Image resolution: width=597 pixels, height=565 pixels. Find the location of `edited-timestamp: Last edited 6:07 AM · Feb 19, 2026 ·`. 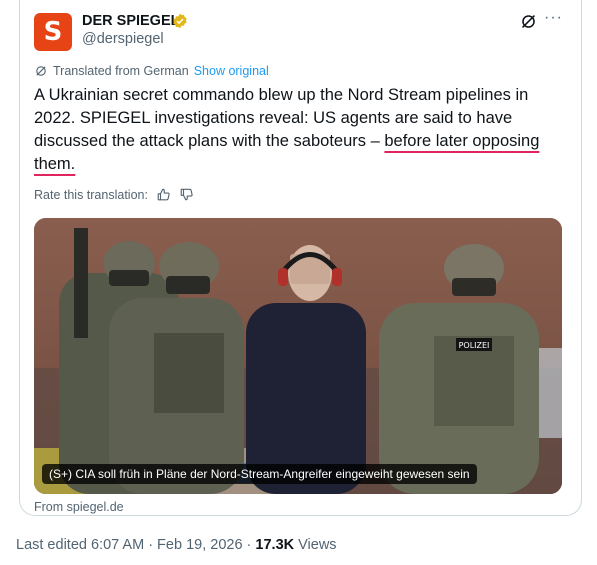

edited-timestamp: Last edited 6:07 AM · Feb 19, 2026 · is located at coordinates (135, 545).